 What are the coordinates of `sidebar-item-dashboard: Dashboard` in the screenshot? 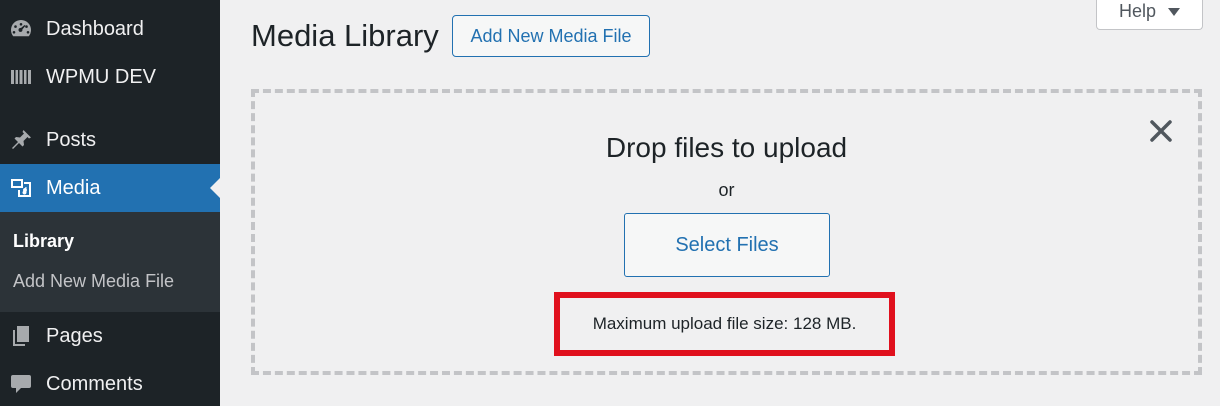 It's located at (110, 29).